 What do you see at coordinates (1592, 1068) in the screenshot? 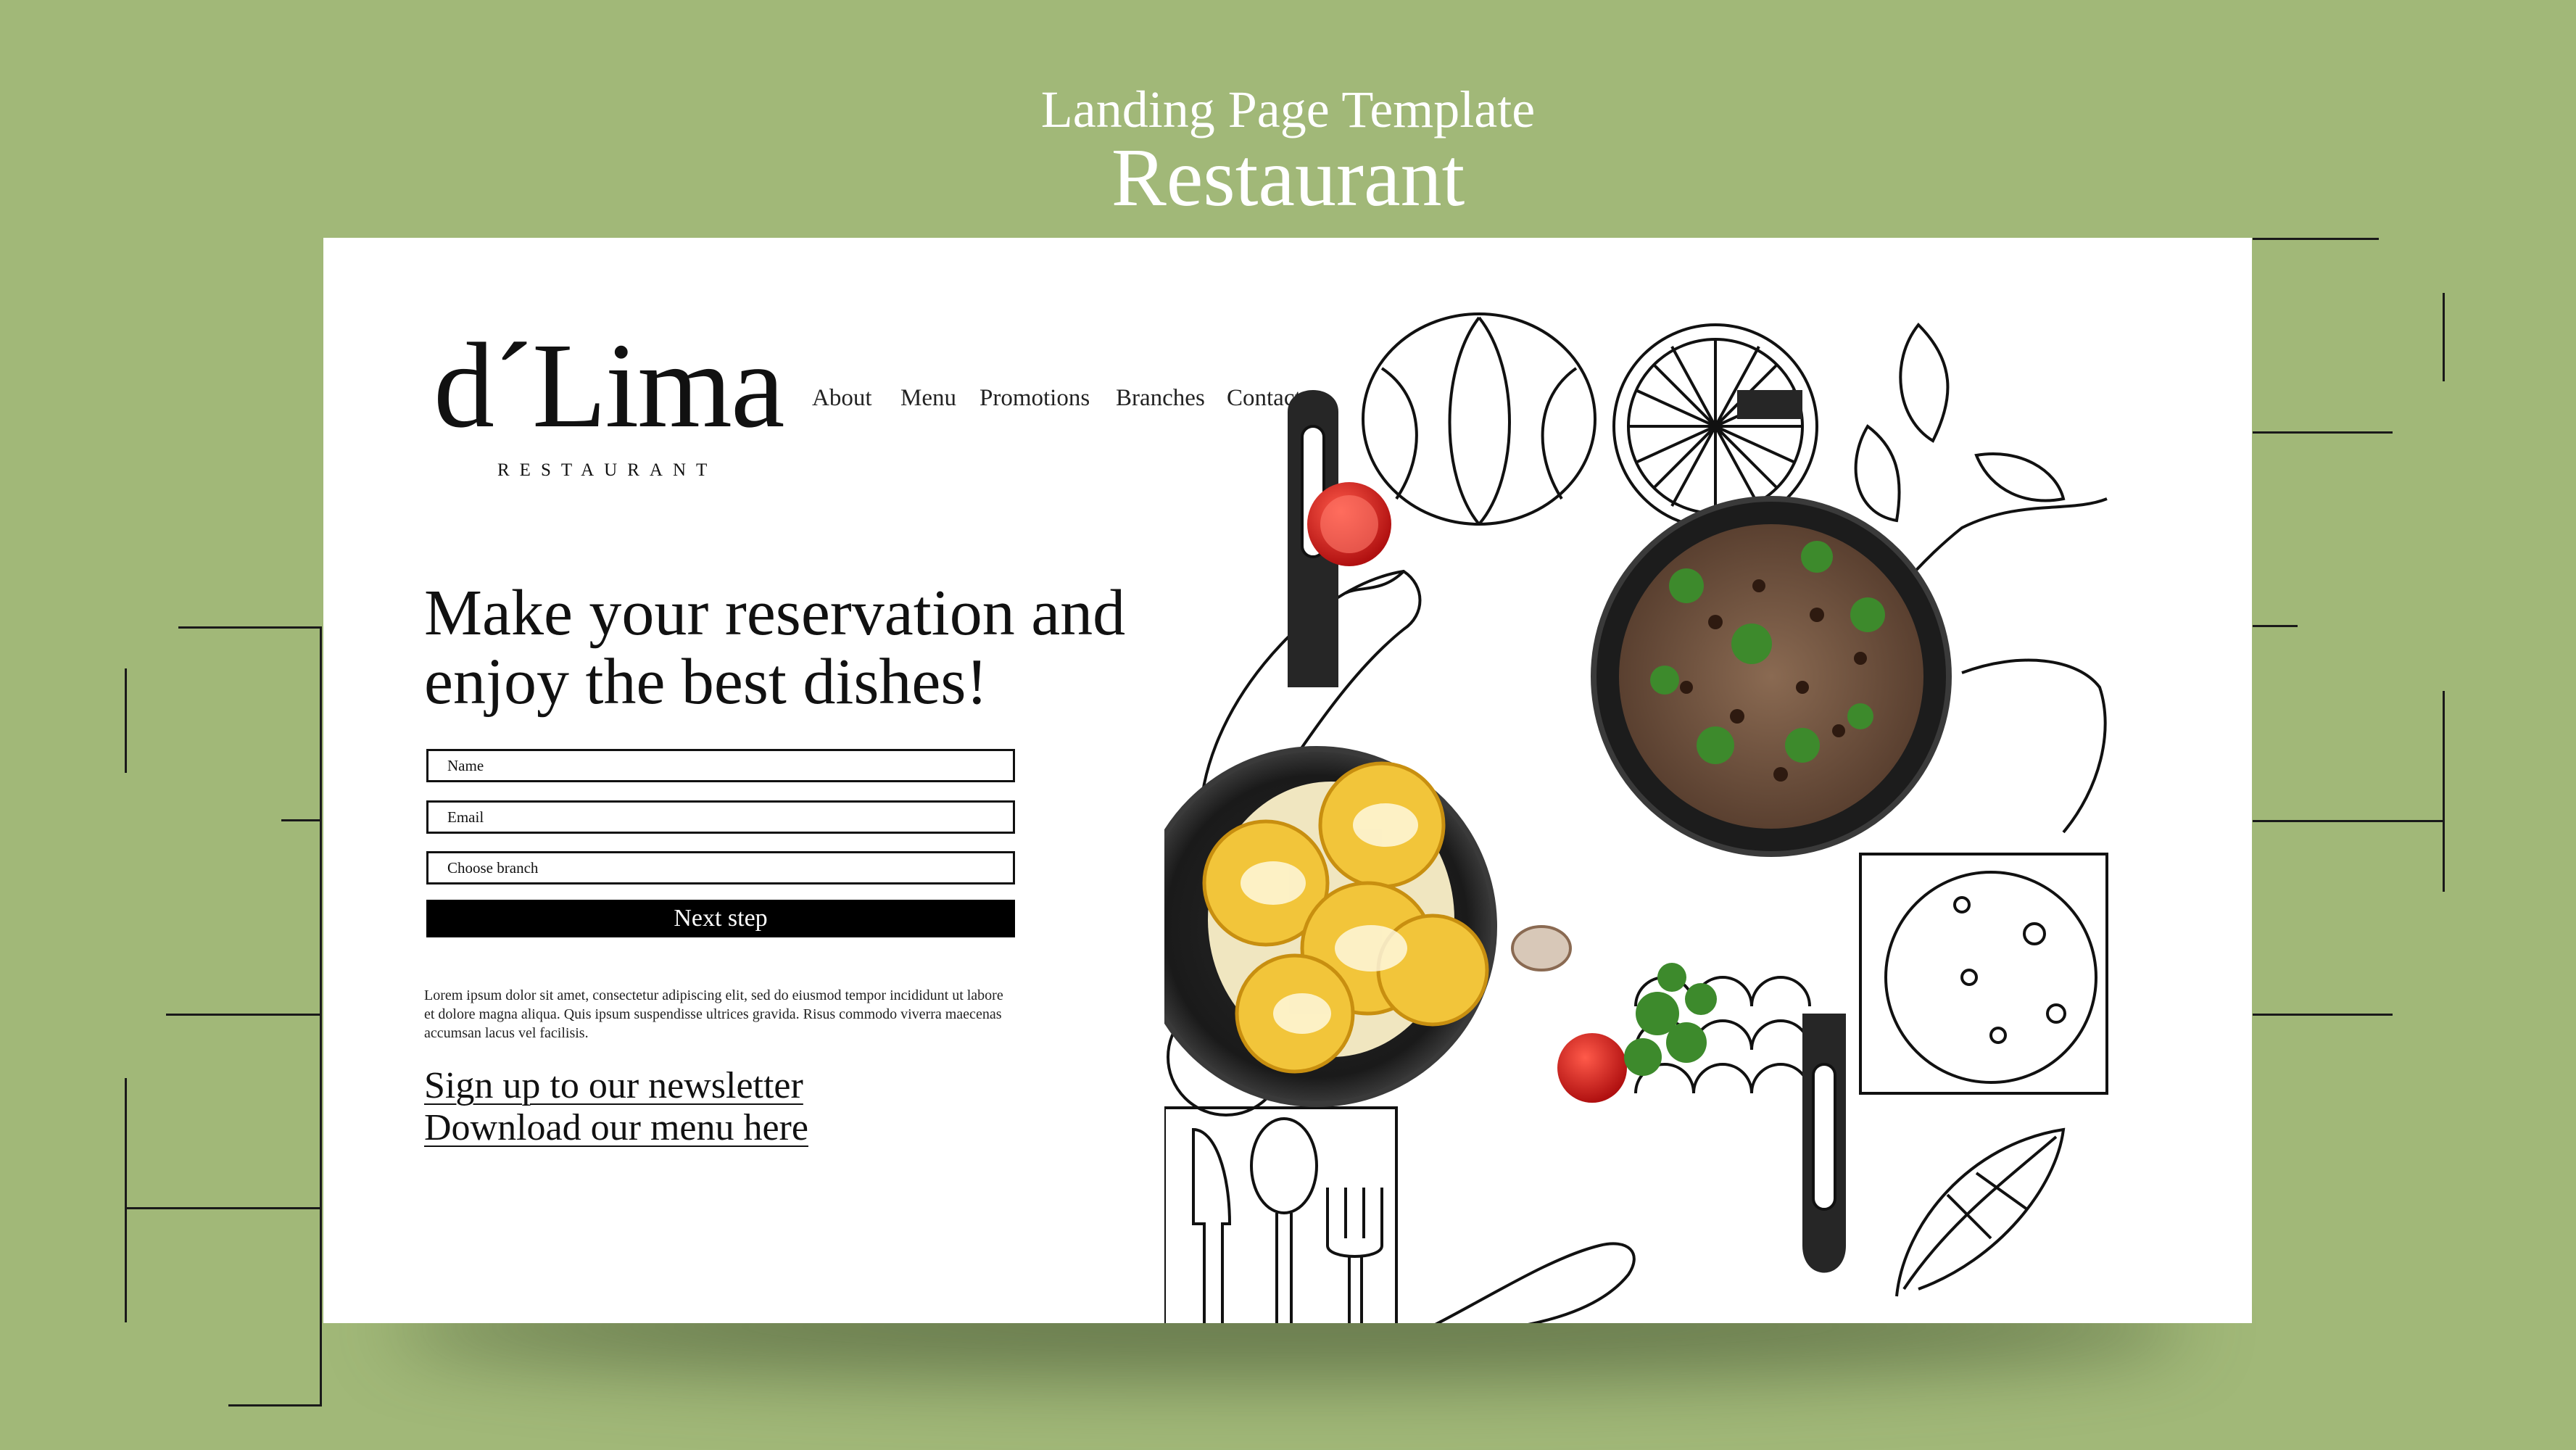
I see `cherry-tomato` at bounding box center [1592, 1068].